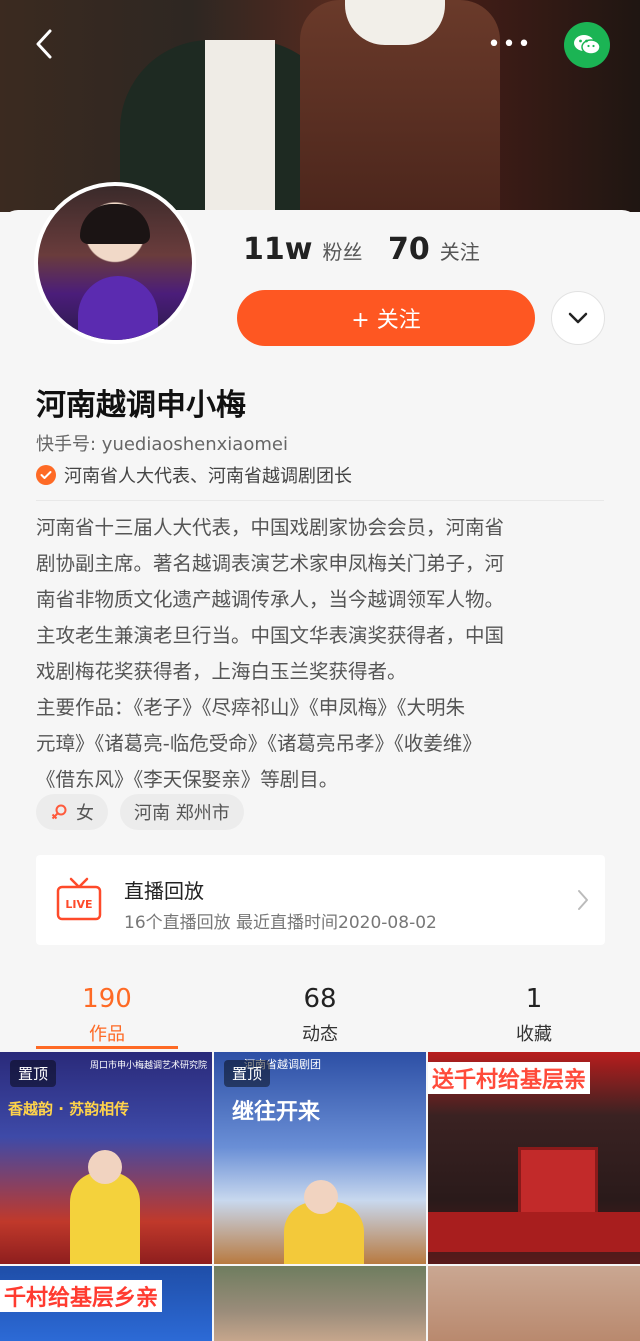 This screenshot has width=640, height=1341. What do you see at coordinates (320, 1015) in the screenshot?
I see `tab-moments: 68 动态` at bounding box center [320, 1015].